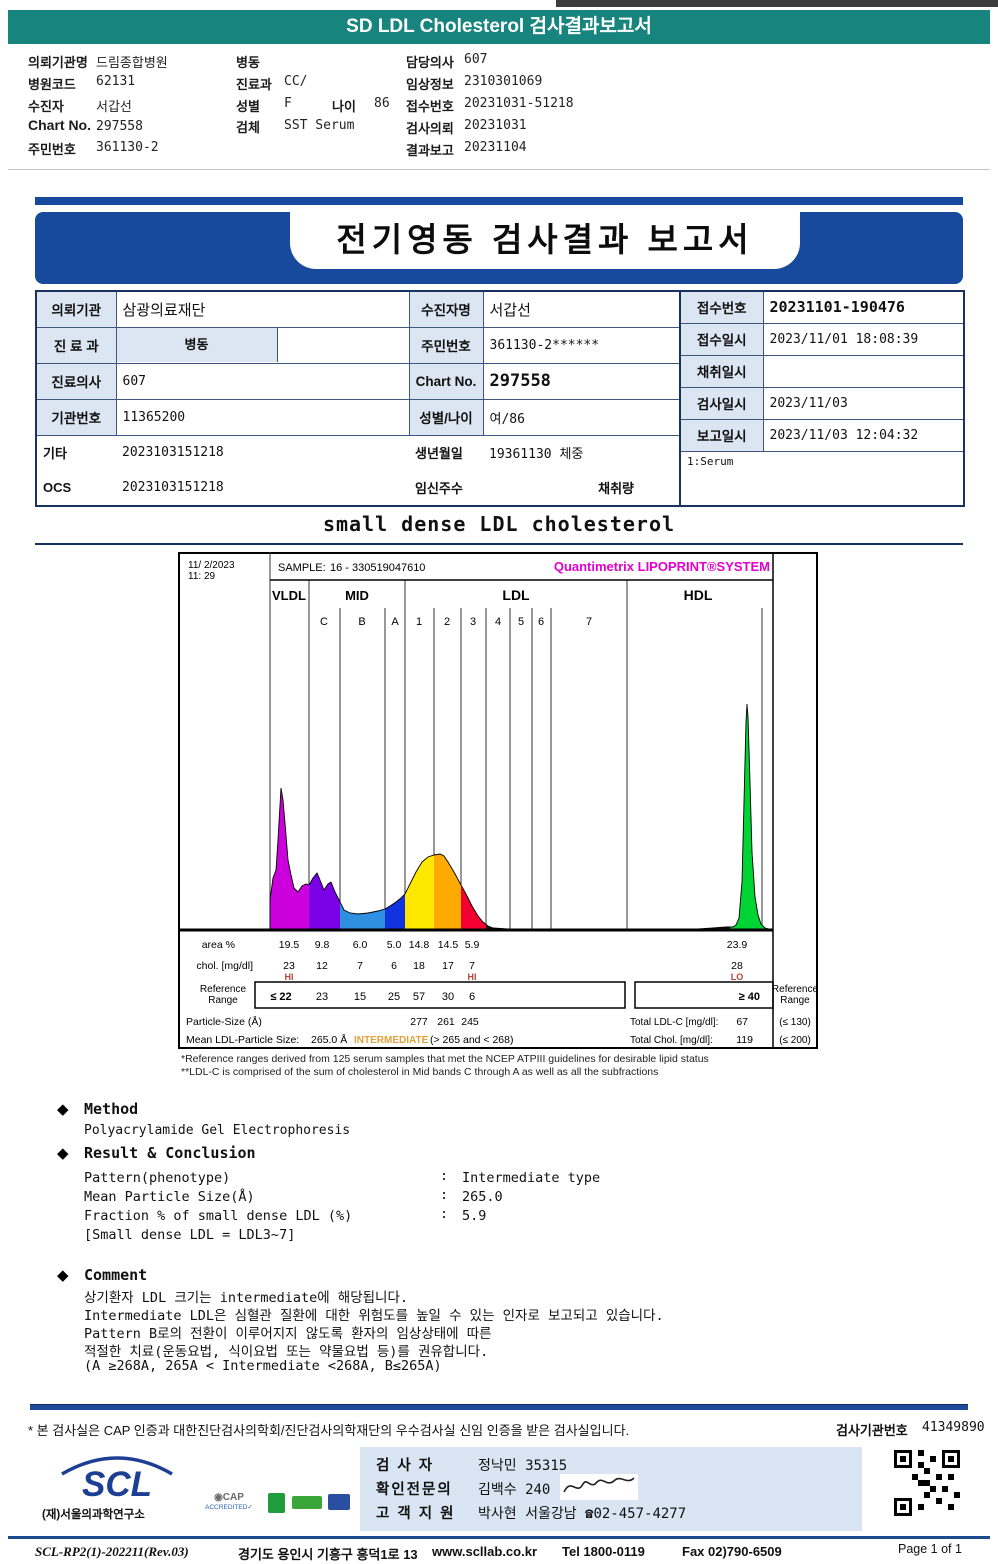  I want to click on result-value: Intermediate type, so click(531, 1178).